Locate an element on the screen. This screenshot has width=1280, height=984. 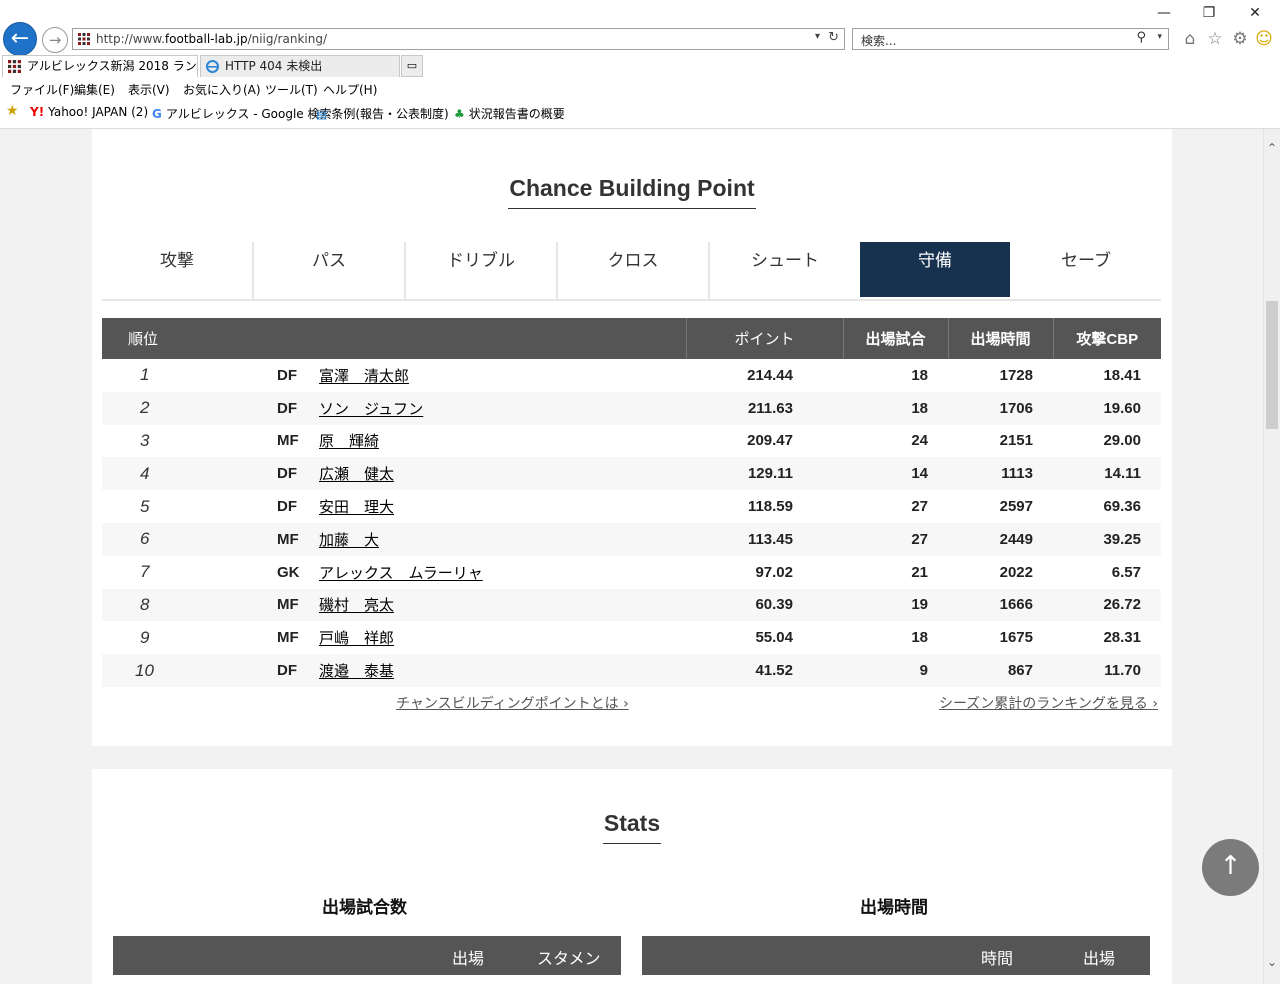
header-time: 時間 is located at coordinates (997, 957).